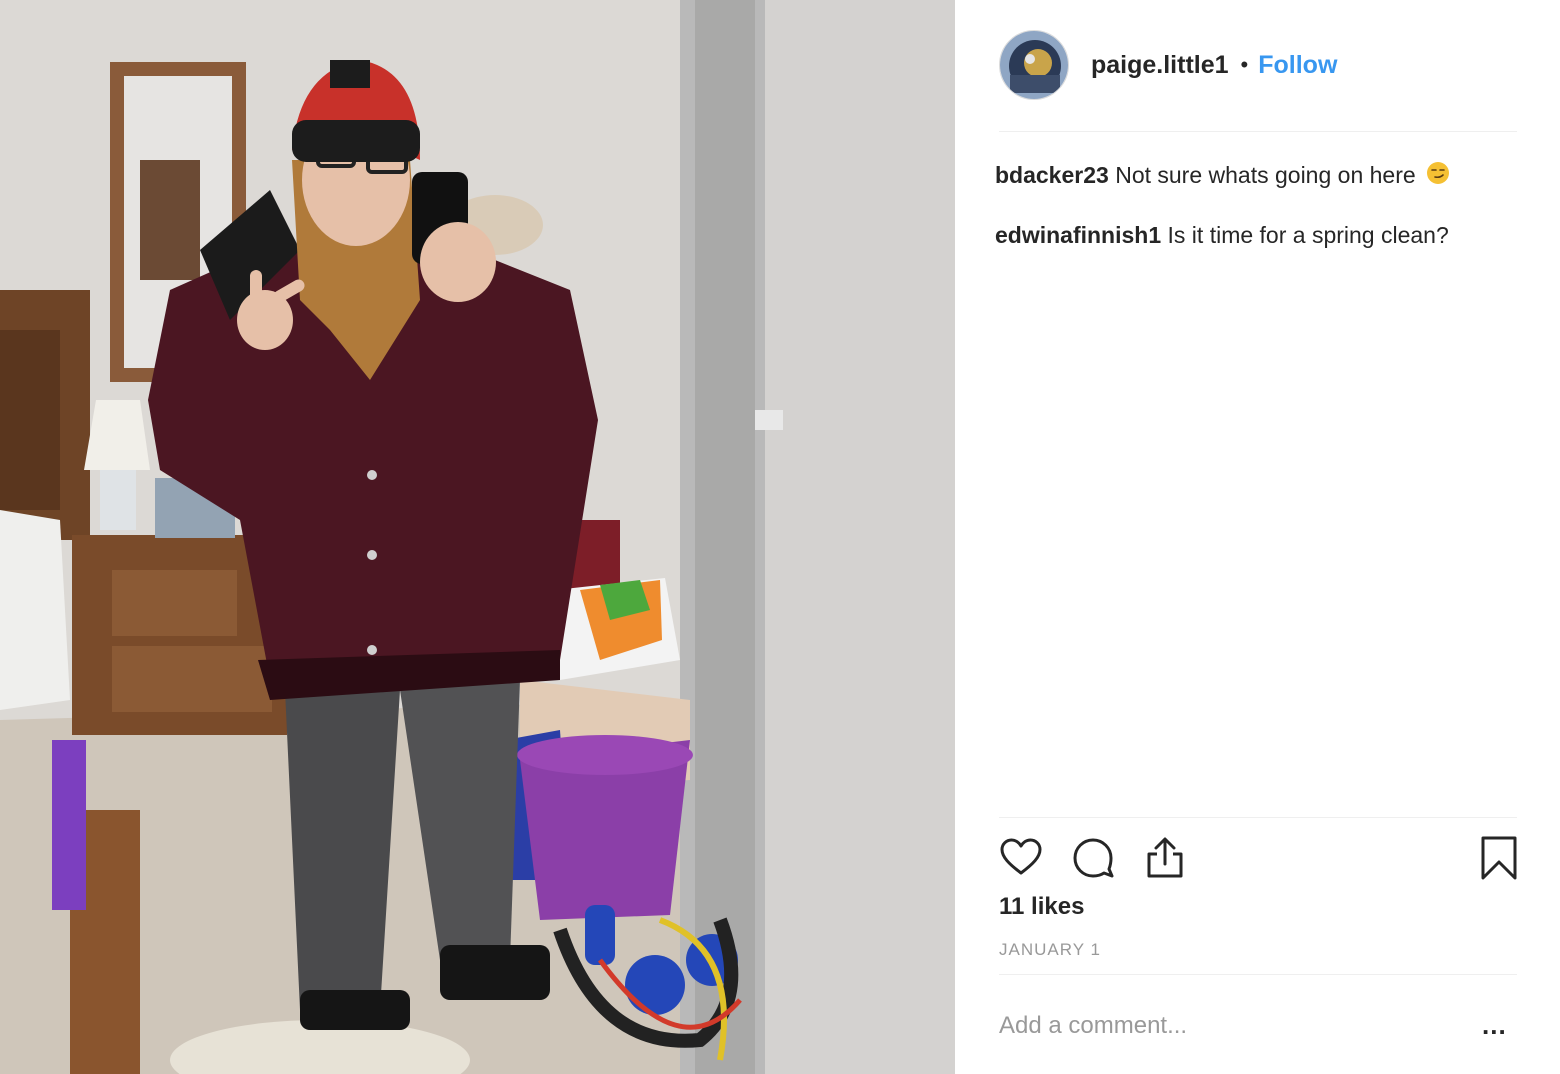 The image size is (1560, 1074). What do you see at coordinates (1308, 235) in the screenshot?
I see `comment-text: Is it time for a spring clean?` at bounding box center [1308, 235].